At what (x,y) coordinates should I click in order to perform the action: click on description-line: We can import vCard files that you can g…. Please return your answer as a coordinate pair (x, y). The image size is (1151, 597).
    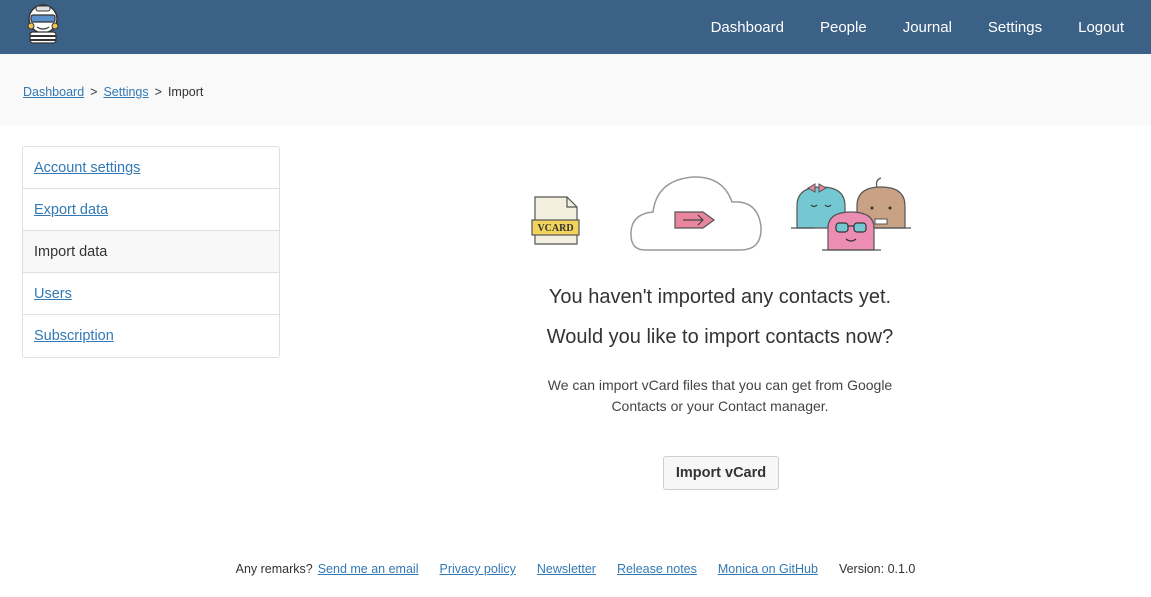
    Looking at the image, I should click on (720, 385).